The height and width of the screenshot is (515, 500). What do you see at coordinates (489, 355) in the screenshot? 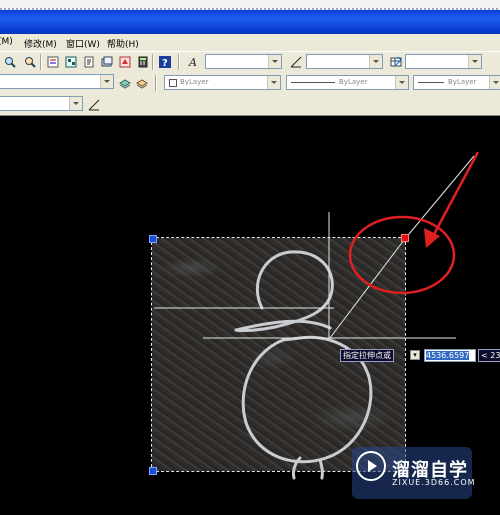
I see `dynamic-input-angle: < 233` at bounding box center [489, 355].